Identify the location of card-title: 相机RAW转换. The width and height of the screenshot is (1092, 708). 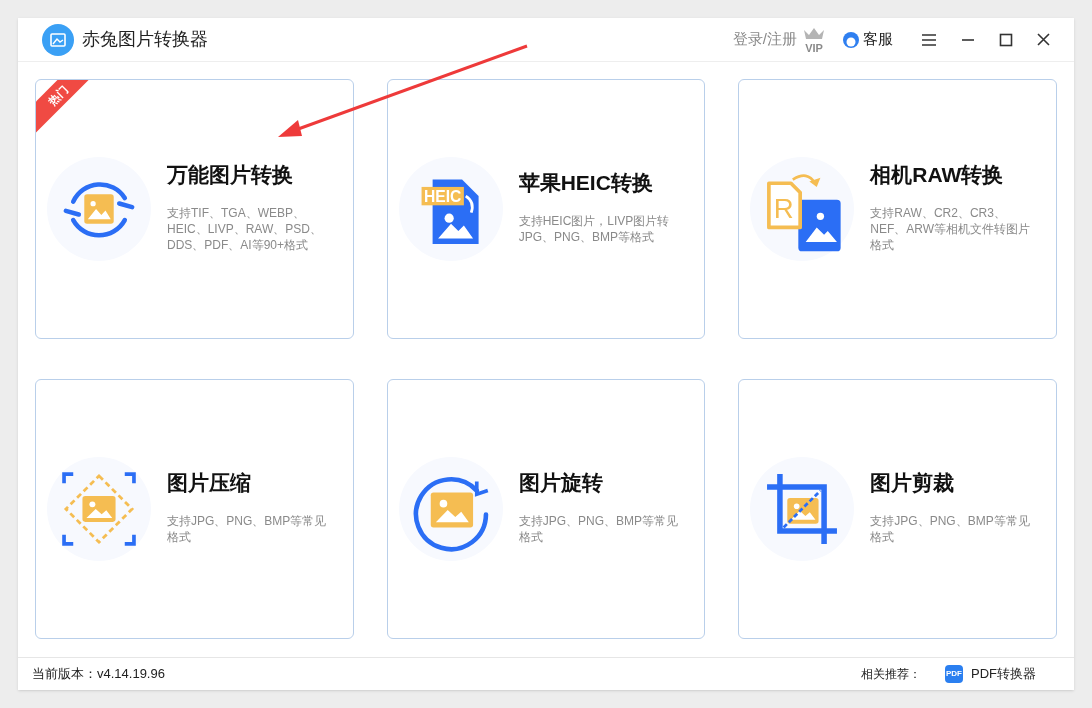
(937, 175).